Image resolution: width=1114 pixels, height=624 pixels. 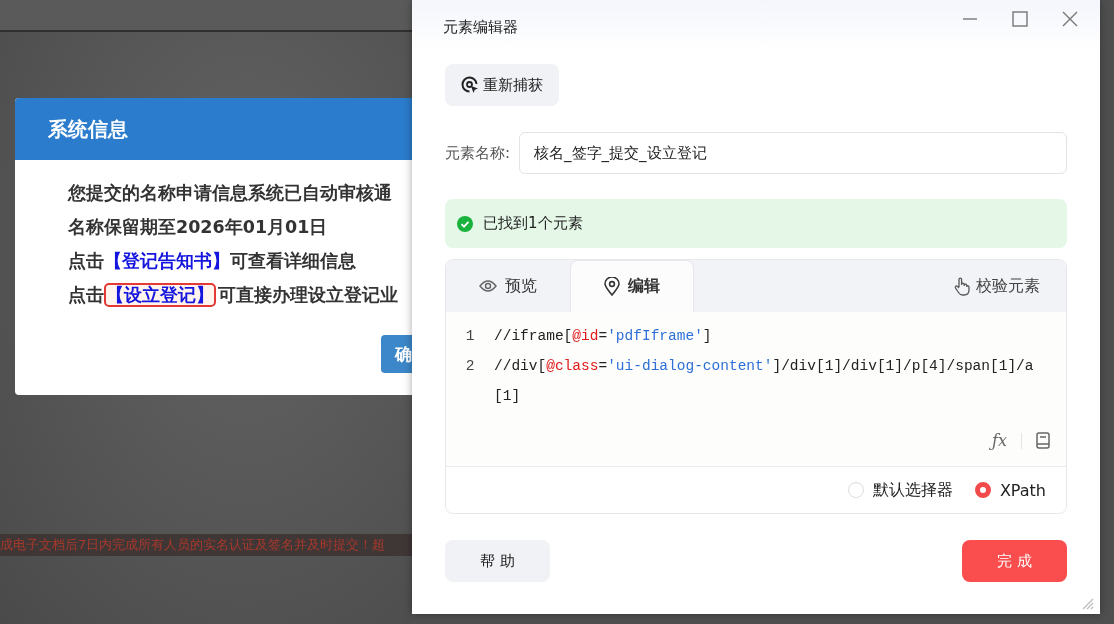 I want to click on selector-radio: XPath, so click(x=1010, y=490).